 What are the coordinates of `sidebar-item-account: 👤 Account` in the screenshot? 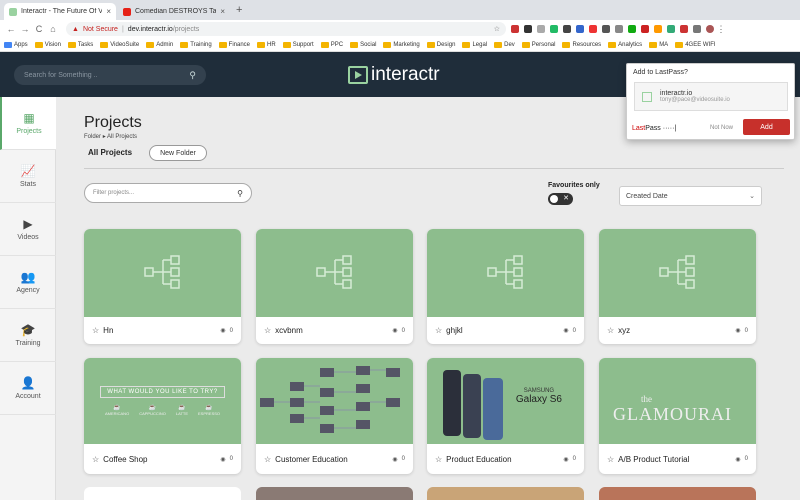 It's located at (28, 388).